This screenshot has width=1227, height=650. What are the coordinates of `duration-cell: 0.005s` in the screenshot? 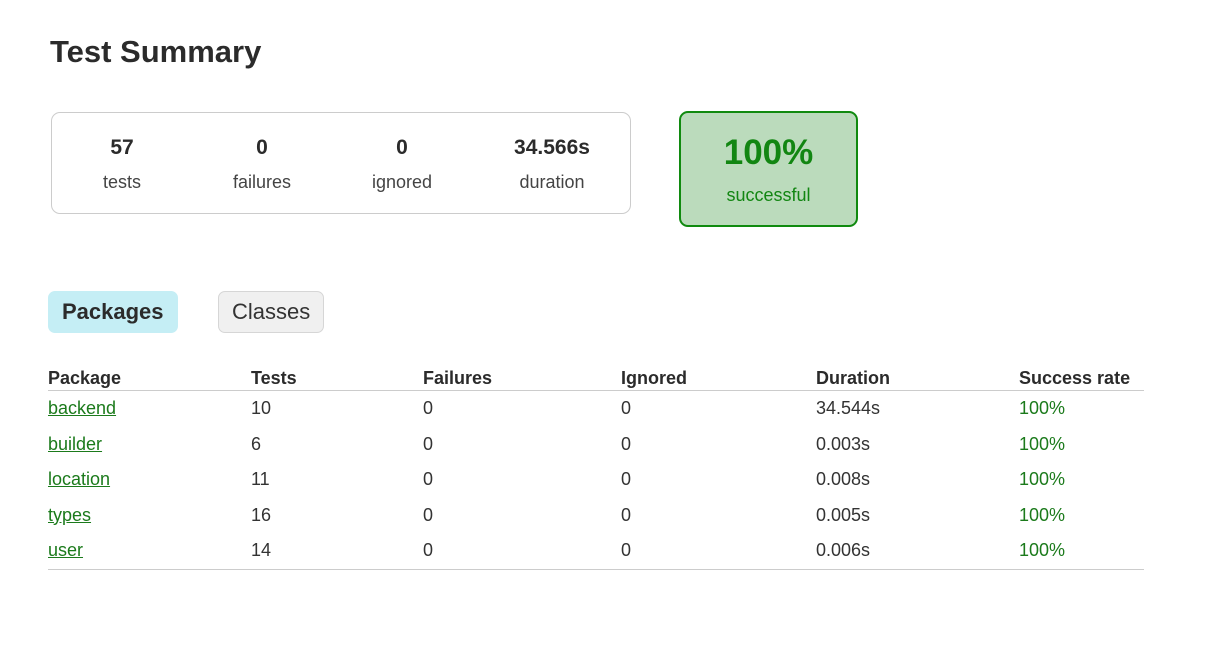 It's located at (843, 514).